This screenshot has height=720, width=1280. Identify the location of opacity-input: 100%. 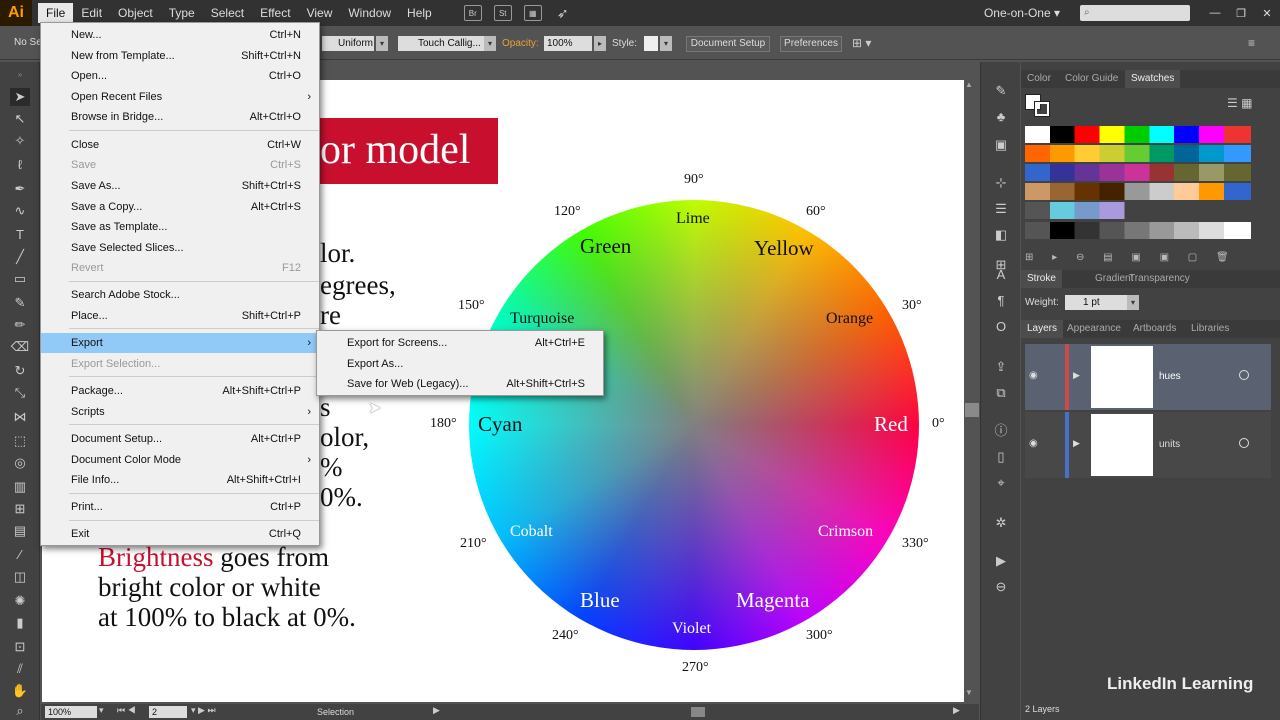
(568, 43).